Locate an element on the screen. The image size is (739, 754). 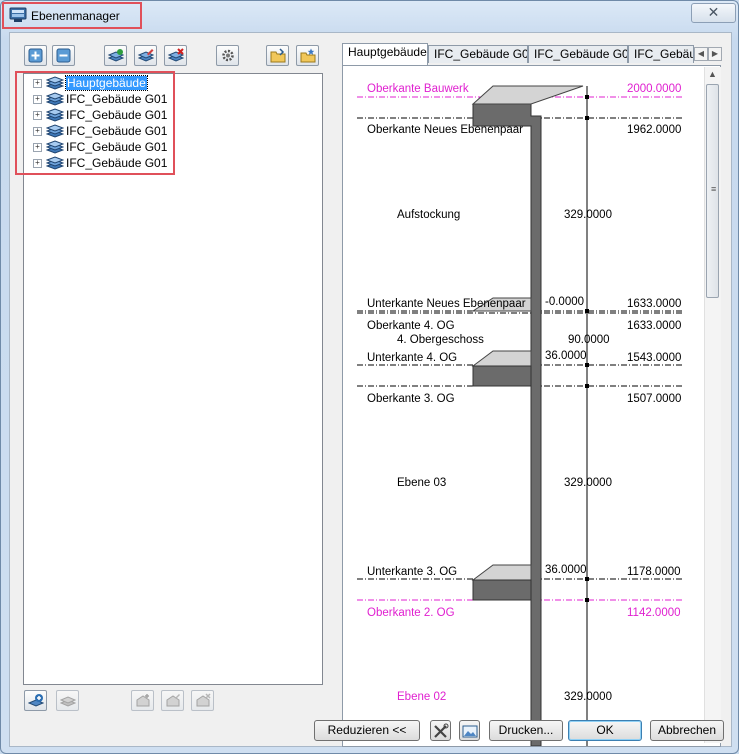
slab-top-4og is located at coordinates (501, 358).